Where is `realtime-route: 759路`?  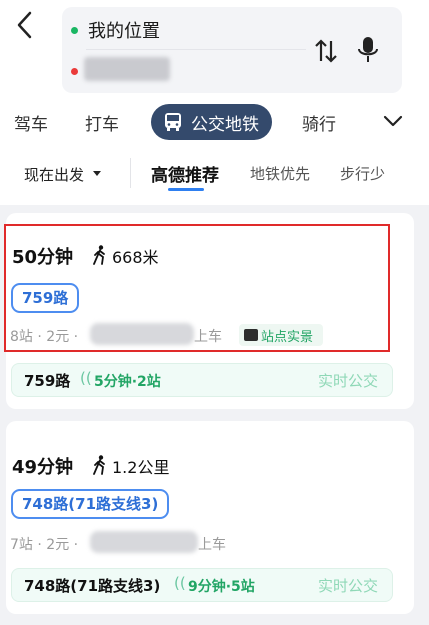
realtime-route: 759路 is located at coordinates (47, 381).